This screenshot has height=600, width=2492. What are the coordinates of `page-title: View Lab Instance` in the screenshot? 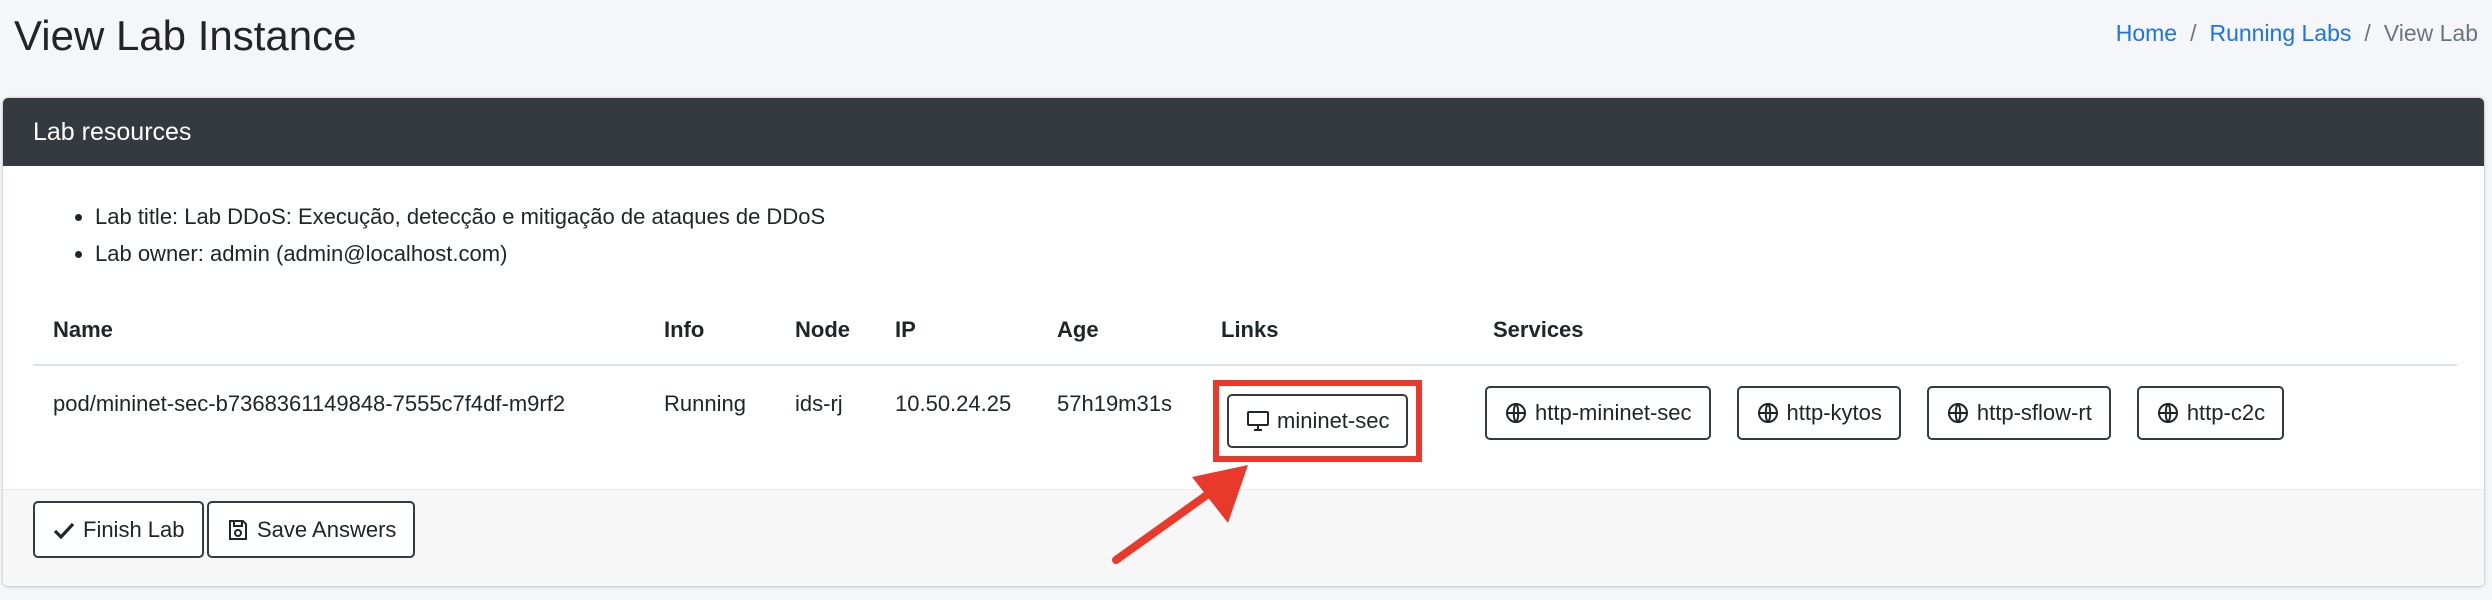 It's located at (185, 35).